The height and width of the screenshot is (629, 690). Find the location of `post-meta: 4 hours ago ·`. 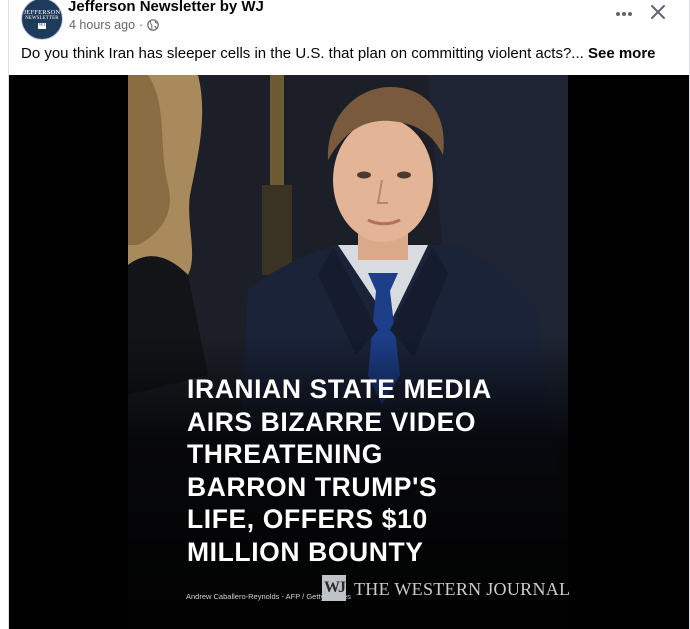

post-meta: 4 hours ago · is located at coordinates (114, 25).